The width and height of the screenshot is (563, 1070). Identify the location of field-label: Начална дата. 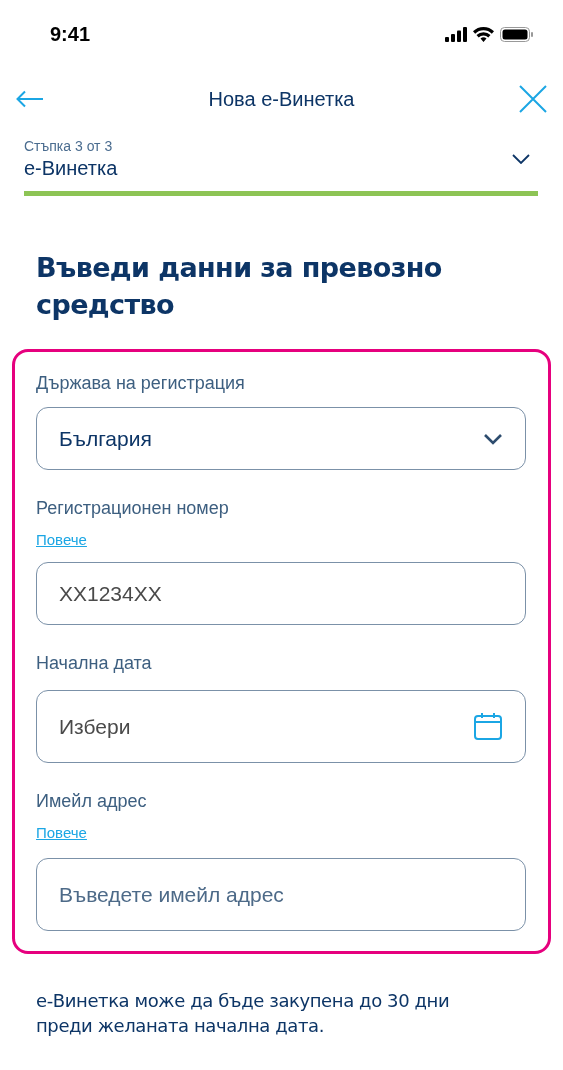
(94, 663).